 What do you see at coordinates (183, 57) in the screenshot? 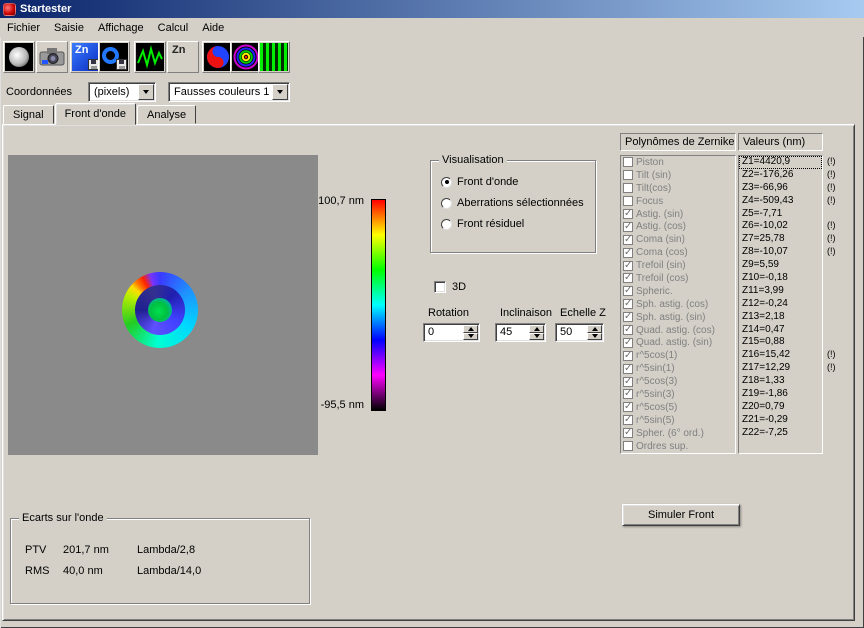
I see `zernike-table-button: Zn` at bounding box center [183, 57].